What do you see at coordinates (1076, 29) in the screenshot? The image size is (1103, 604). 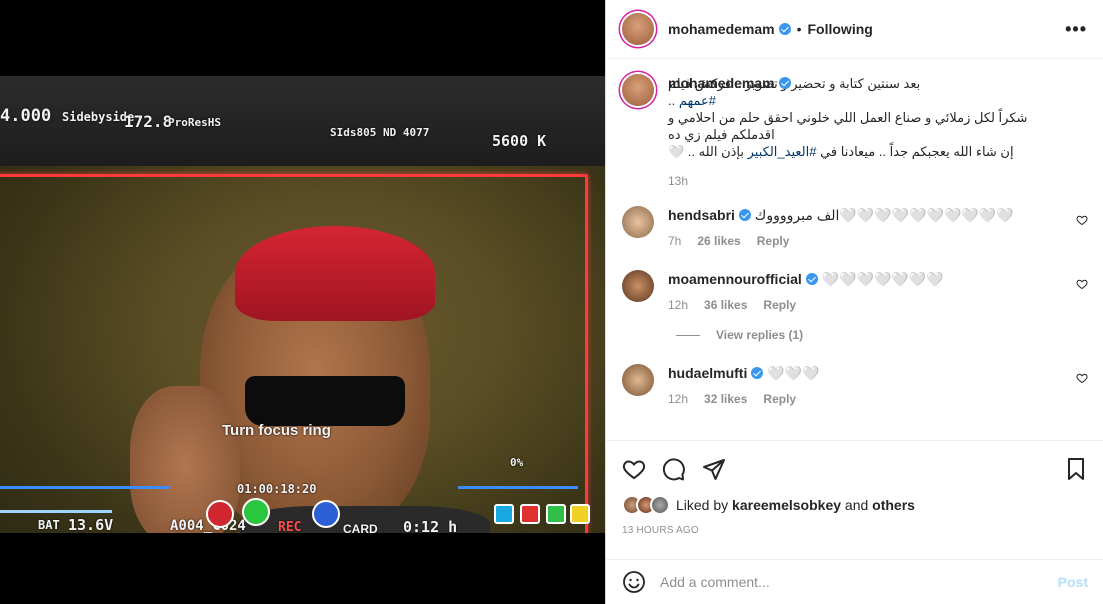 I see `more-options-icon: •••` at bounding box center [1076, 29].